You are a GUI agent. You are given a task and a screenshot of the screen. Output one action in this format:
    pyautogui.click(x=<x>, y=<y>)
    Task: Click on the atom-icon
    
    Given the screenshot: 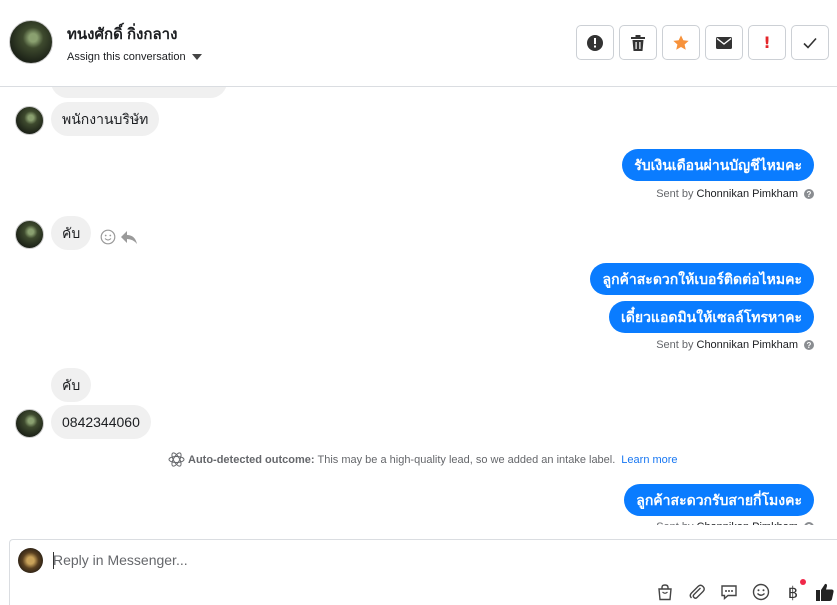 What is the action you would take?
    pyautogui.click(x=176, y=459)
    